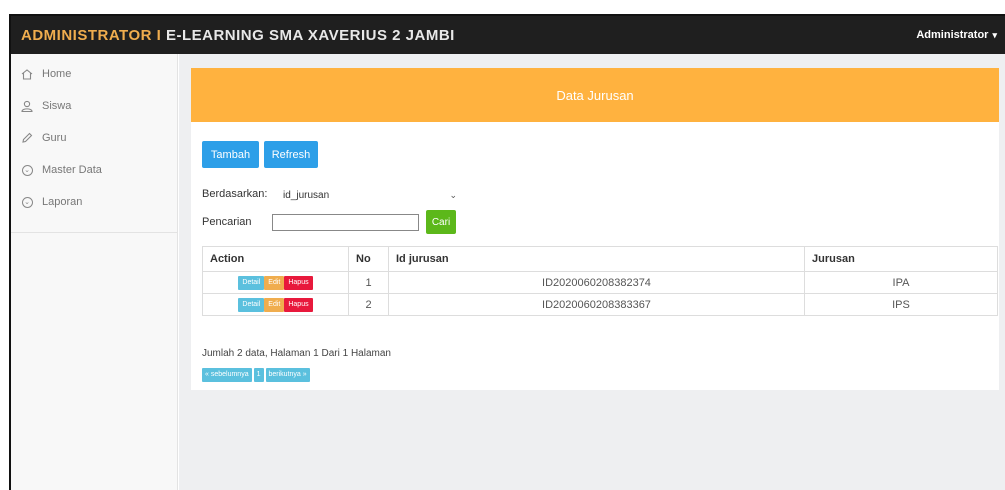 The image size is (1005, 490). Describe the element at coordinates (27, 74) in the screenshot. I see `home-icon` at that location.